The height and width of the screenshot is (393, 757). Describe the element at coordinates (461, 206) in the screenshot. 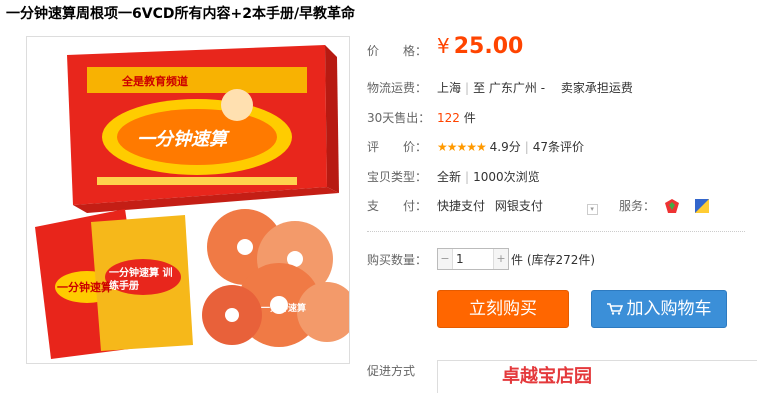

I see `payment-method-quick: 快捷支付` at that location.